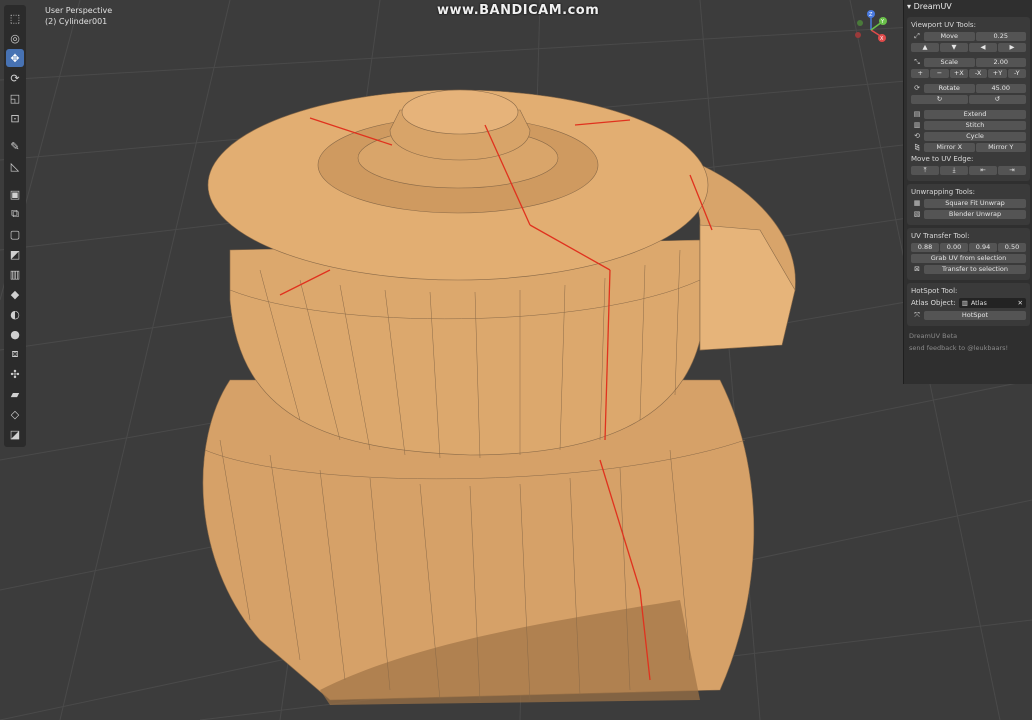  What do you see at coordinates (975, 125) in the screenshot?
I see `stitch-button: Stitch` at bounding box center [975, 125].